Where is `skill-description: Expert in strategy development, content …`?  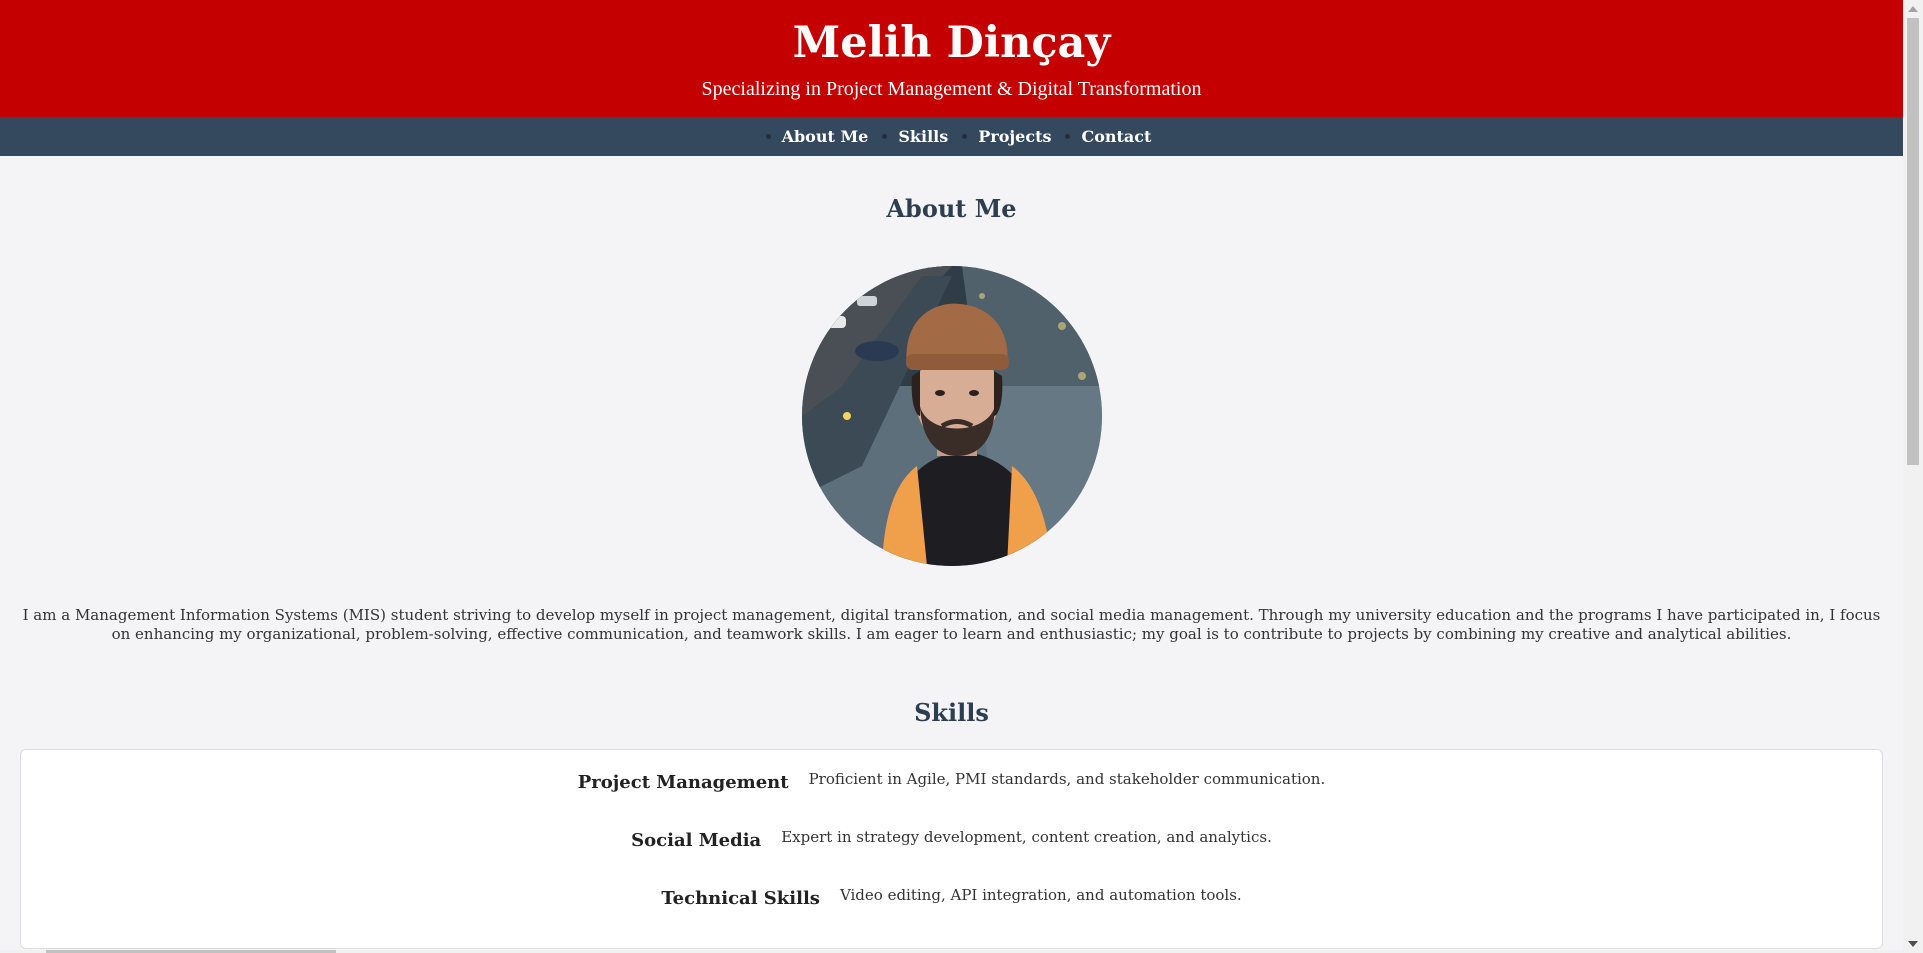
skill-description: Expert in strategy development, content … is located at coordinates (1026, 837).